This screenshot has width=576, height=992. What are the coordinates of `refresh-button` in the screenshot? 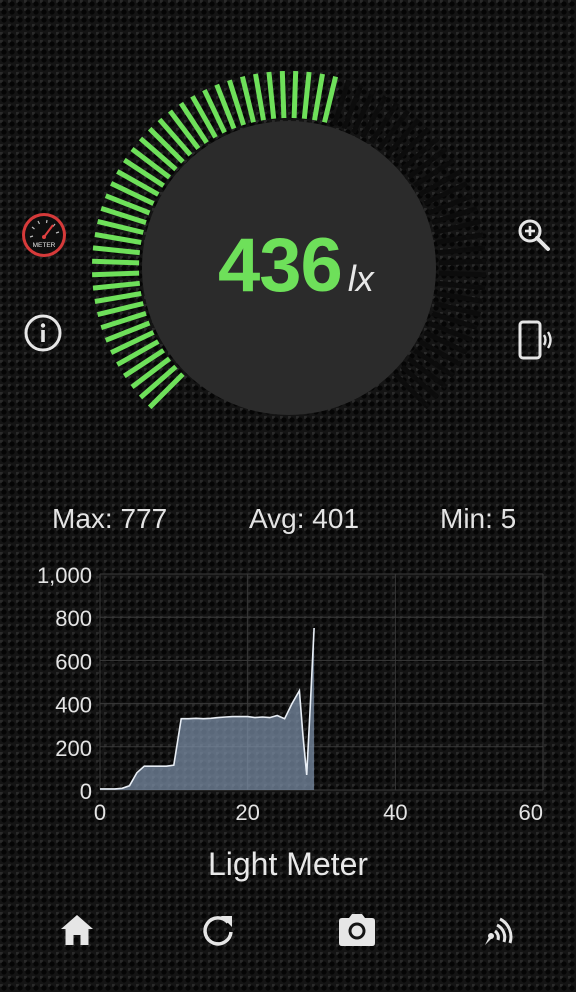 It's located at (218, 930).